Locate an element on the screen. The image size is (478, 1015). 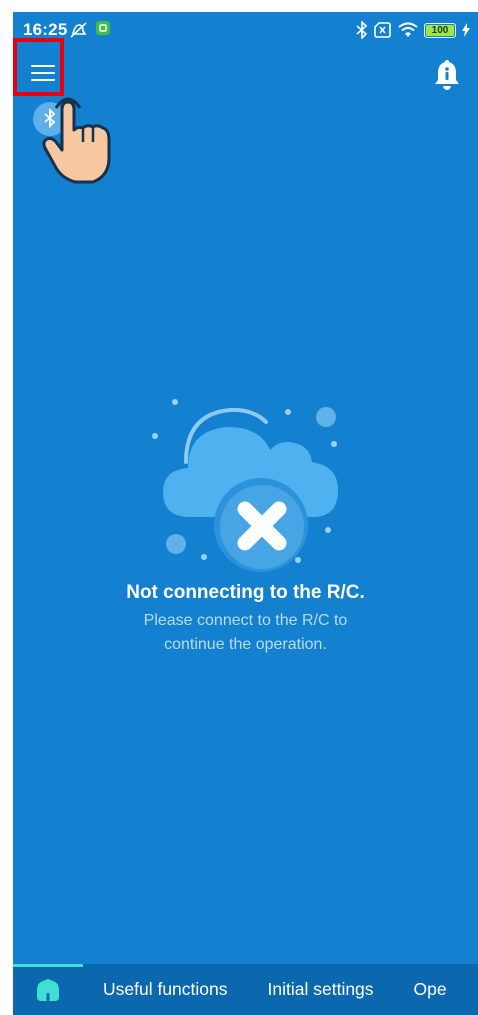
no-sim-icon is located at coordinates (382, 30).